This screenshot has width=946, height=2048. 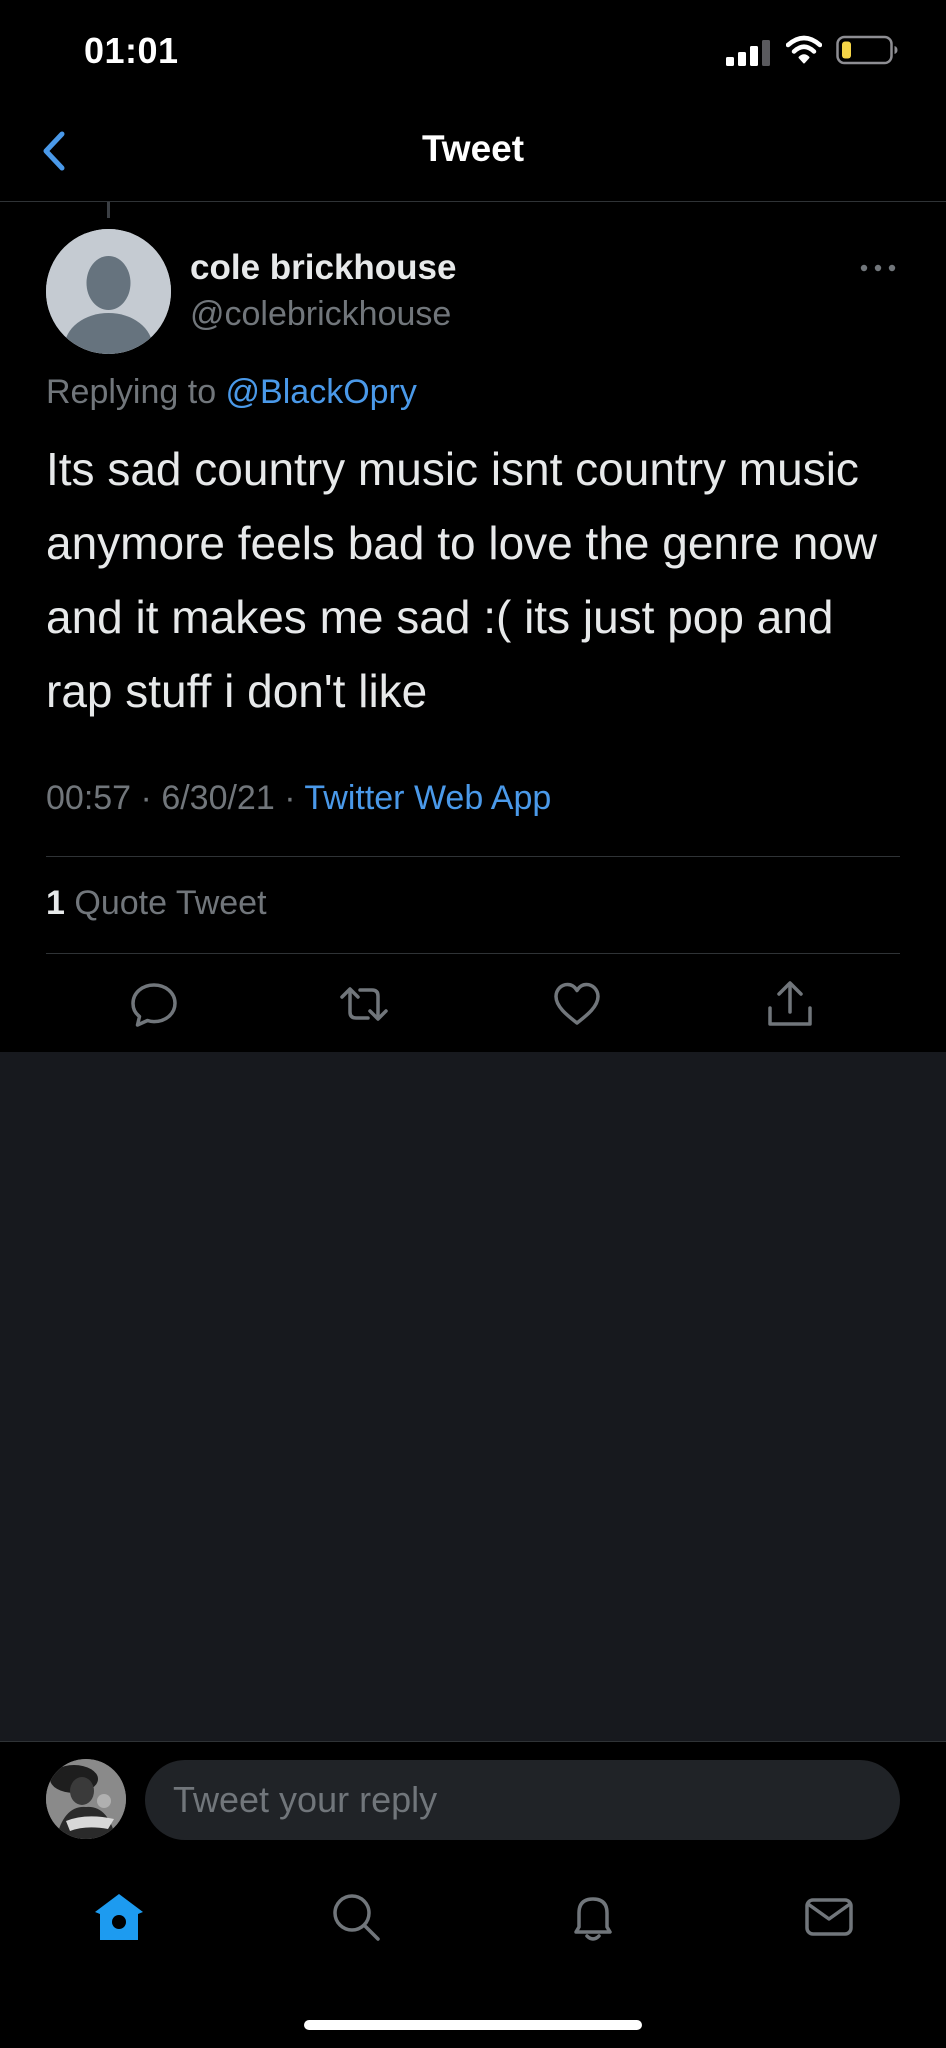 I want to click on share-icon, so click(x=790, y=1004).